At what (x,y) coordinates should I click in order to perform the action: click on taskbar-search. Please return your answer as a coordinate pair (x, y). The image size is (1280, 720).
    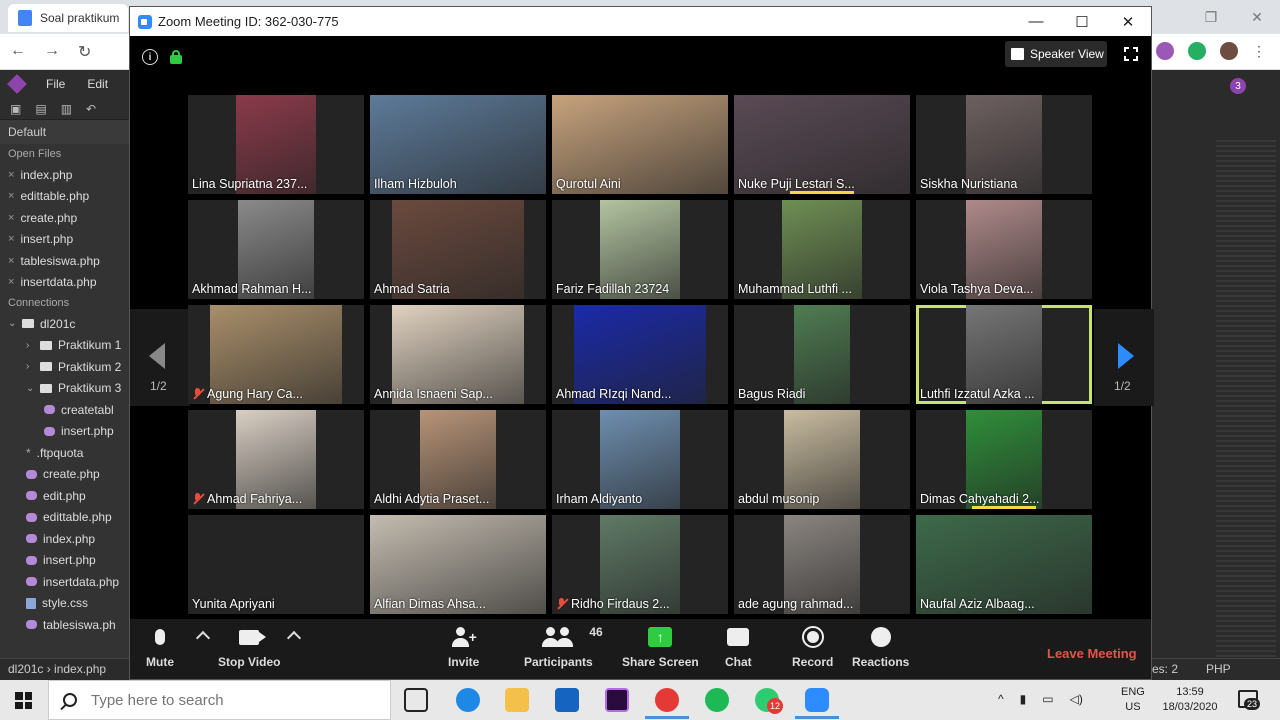
    Looking at the image, I should click on (219, 700).